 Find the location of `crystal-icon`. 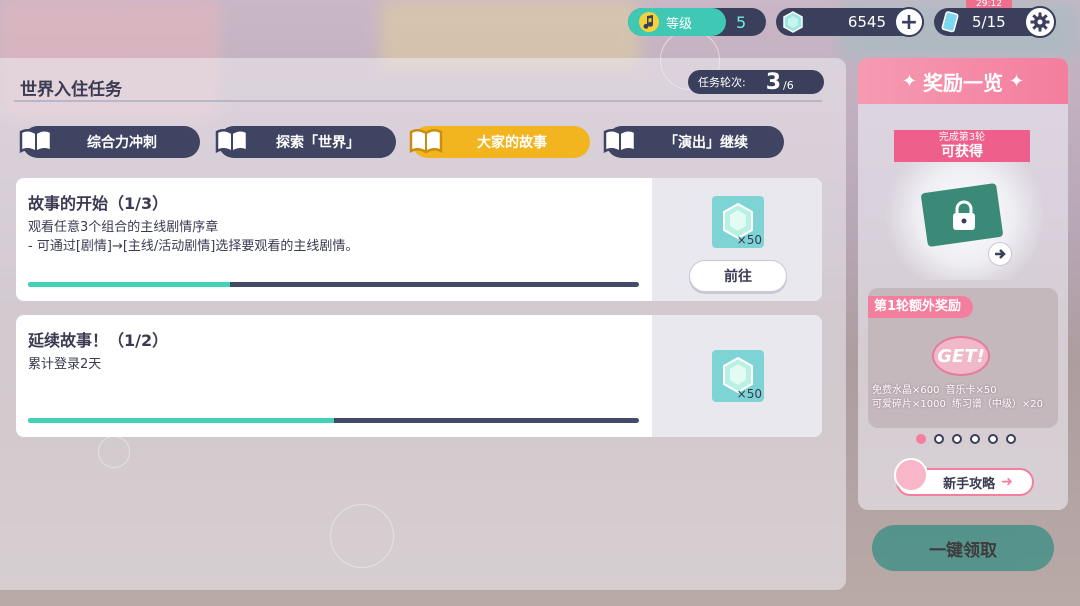

crystal-icon is located at coordinates (793, 22).